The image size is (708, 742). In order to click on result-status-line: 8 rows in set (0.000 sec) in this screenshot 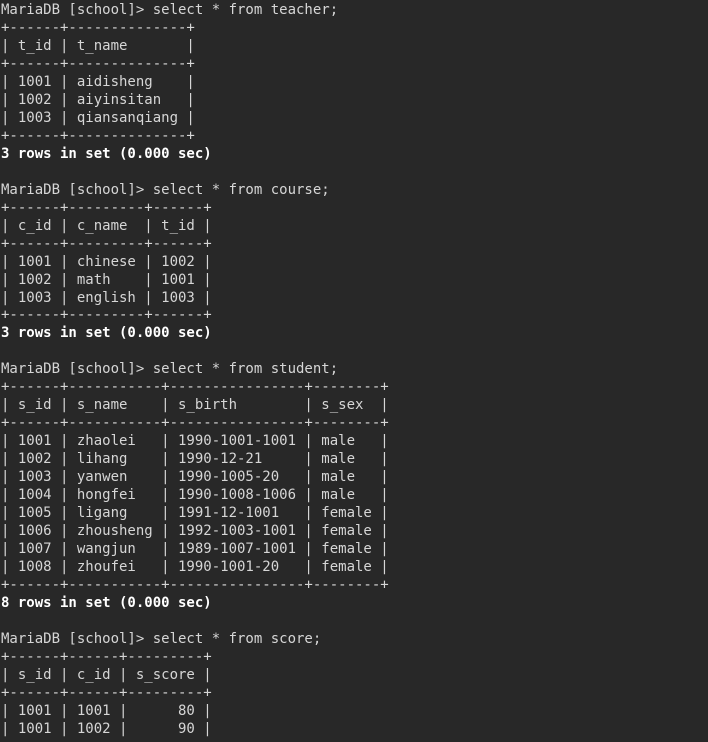, I will do `click(106, 602)`.